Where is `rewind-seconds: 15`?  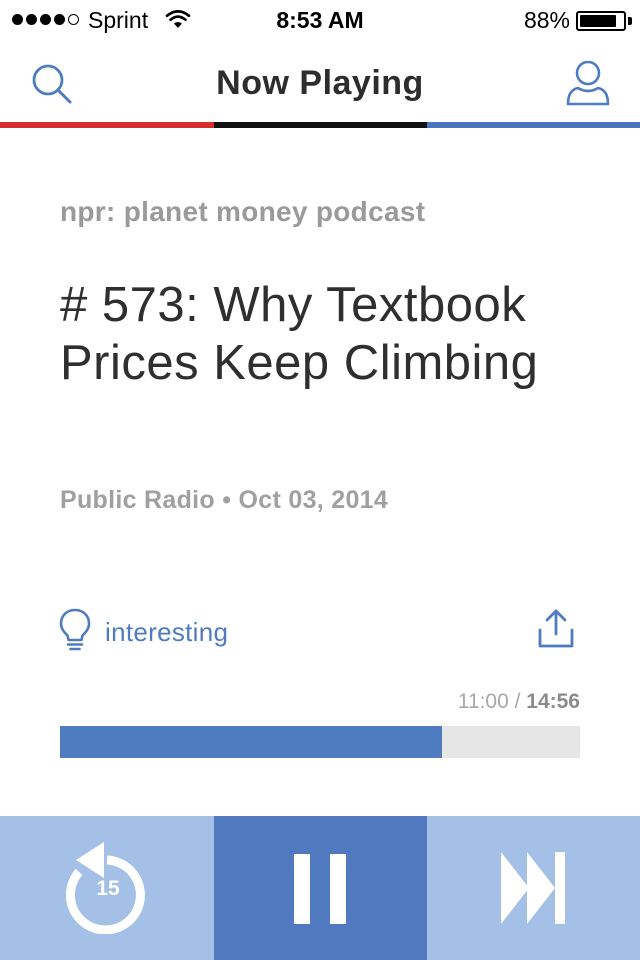
rewind-seconds: 15 is located at coordinates (108, 888).